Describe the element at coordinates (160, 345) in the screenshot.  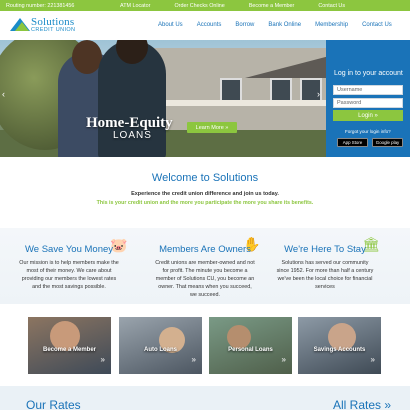
I see `tile-auto-loans: Auto Loans »` at that location.